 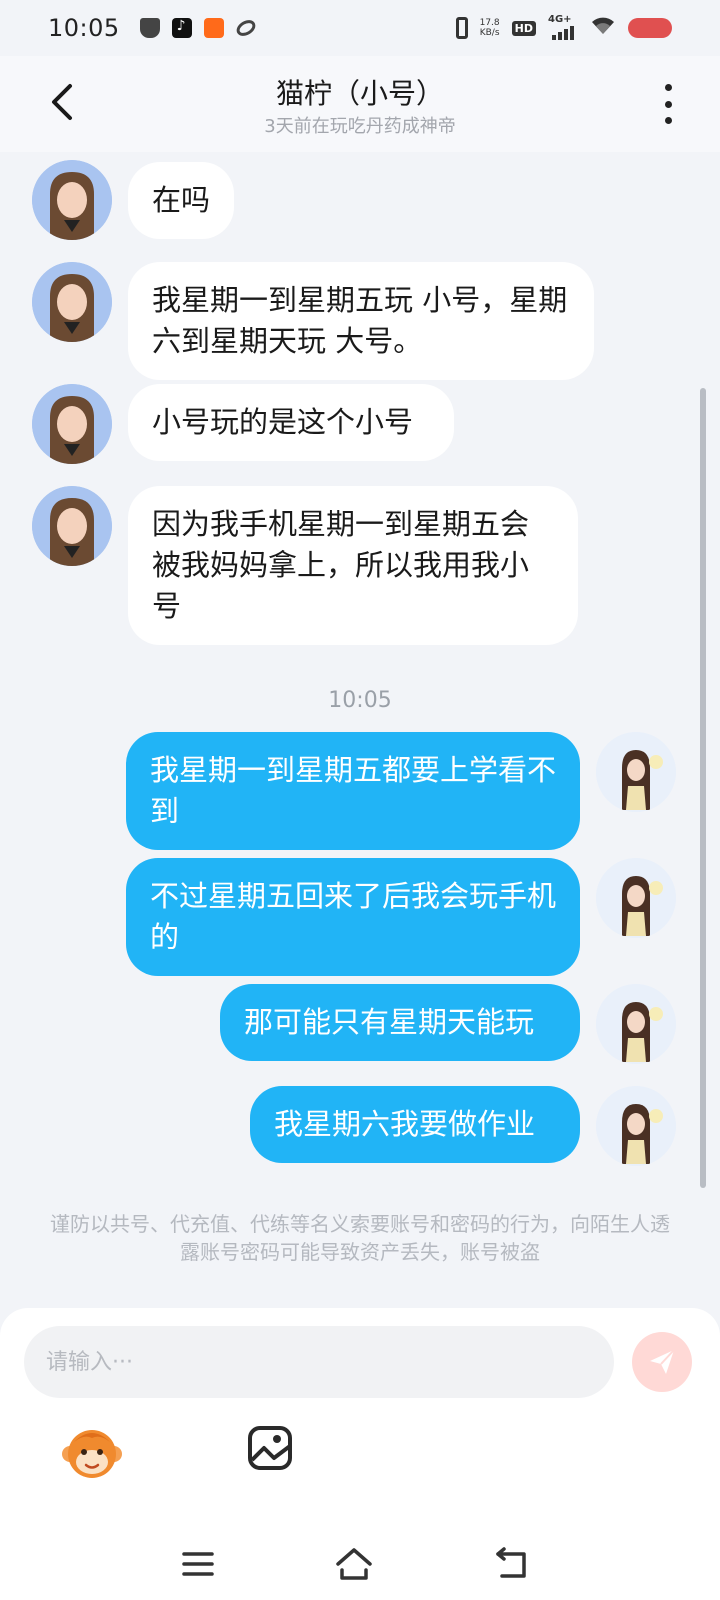 What do you see at coordinates (489, 33) in the screenshot?
I see `network-speed-unit: KB/s` at bounding box center [489, 33].